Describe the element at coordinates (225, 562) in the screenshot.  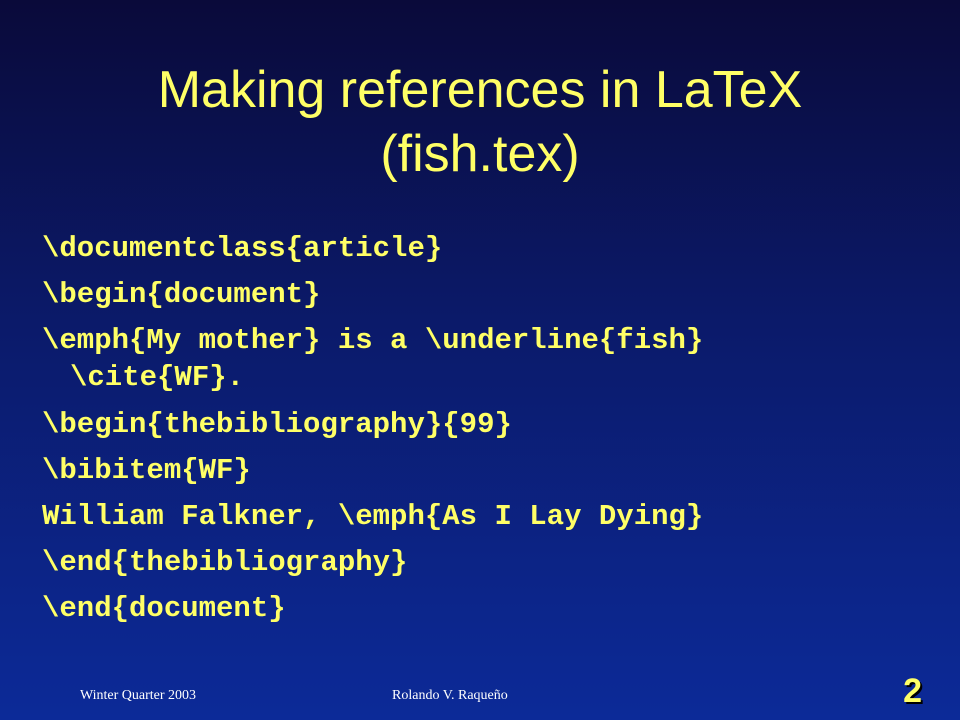
I see `code-line: \end{thebibliography}` at that location.